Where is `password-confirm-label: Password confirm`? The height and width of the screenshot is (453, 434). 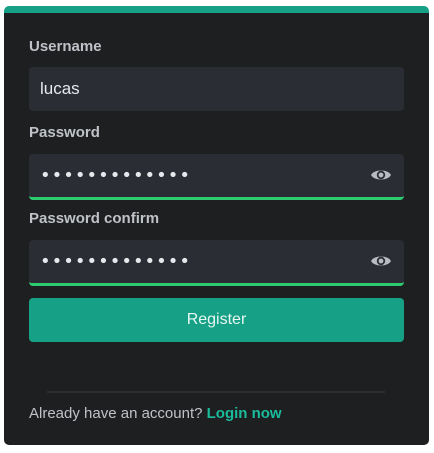
password-confirm-label: Password confirm is located at coordinates (94, 218).